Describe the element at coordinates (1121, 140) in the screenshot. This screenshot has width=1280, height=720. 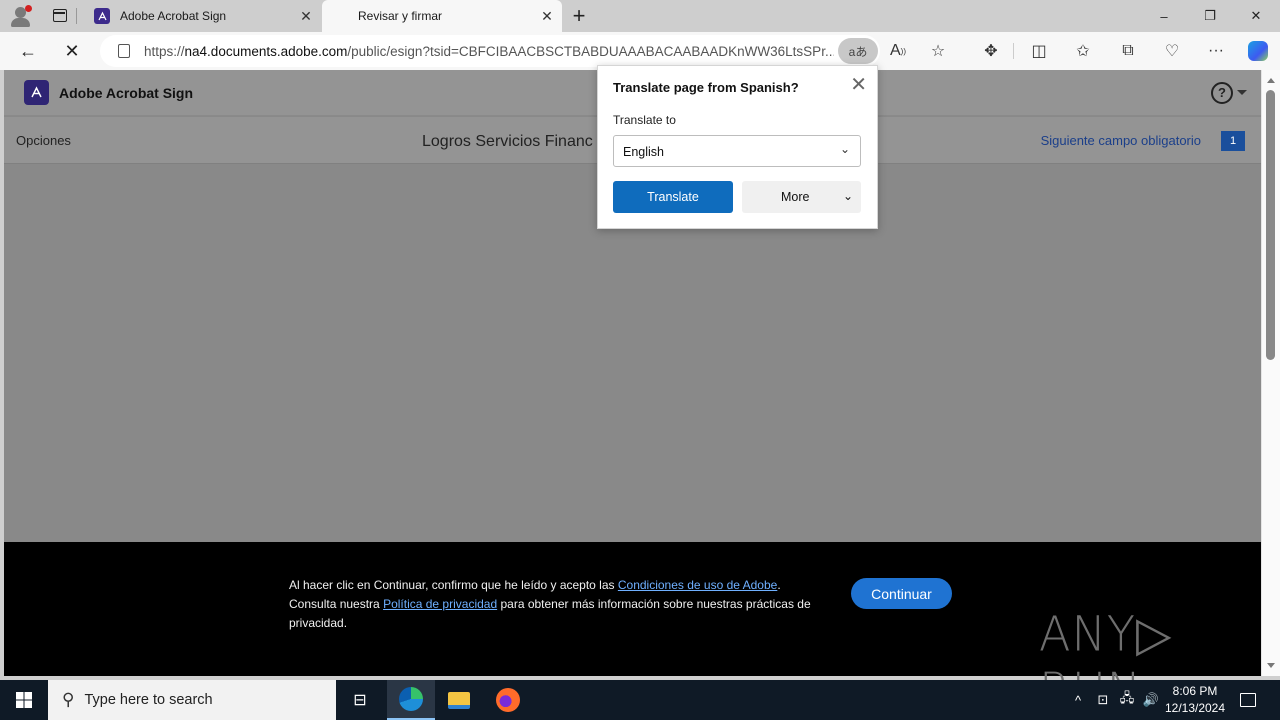
I see `next-required-field-link: Siguiente campo obligatorio` at that location.